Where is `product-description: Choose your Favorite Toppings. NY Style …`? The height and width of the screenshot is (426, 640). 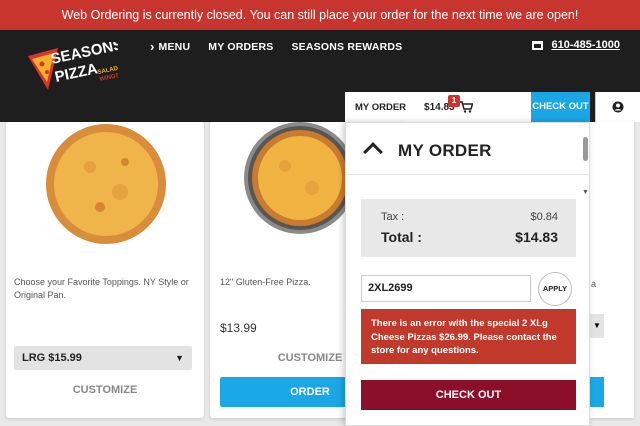 product-description: Choose your Favorite Toppings. NY Style … is located at coordinates (101, 288).